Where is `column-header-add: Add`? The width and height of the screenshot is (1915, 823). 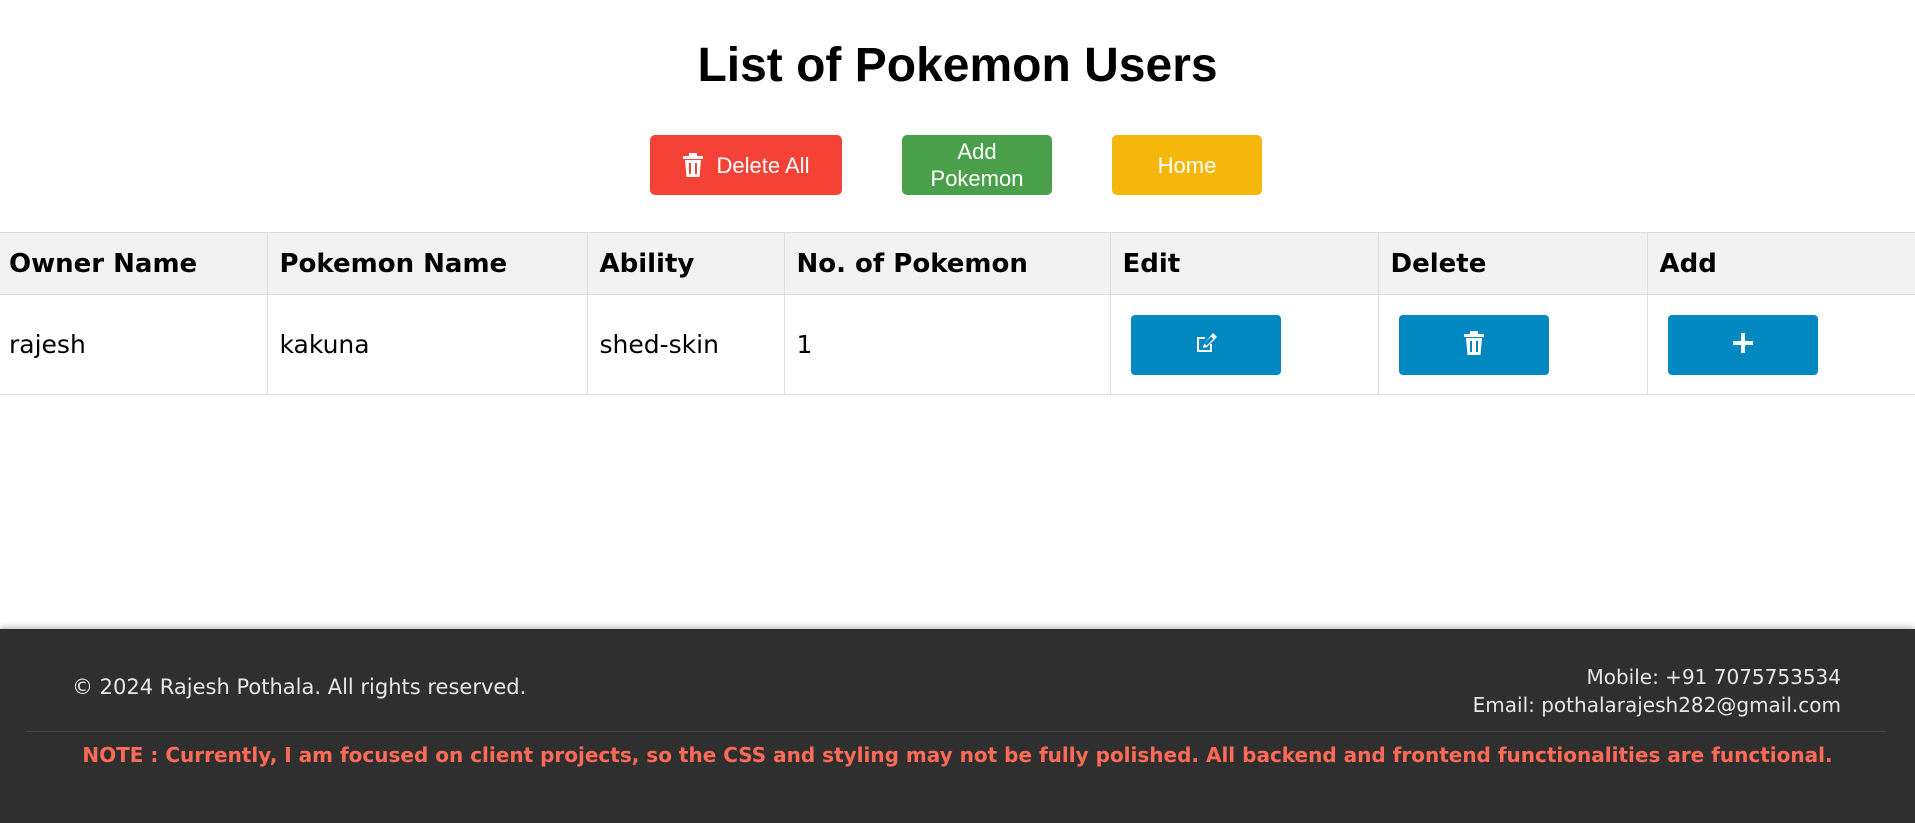
column-header-add: Add is located at coordinates (1780, 263).